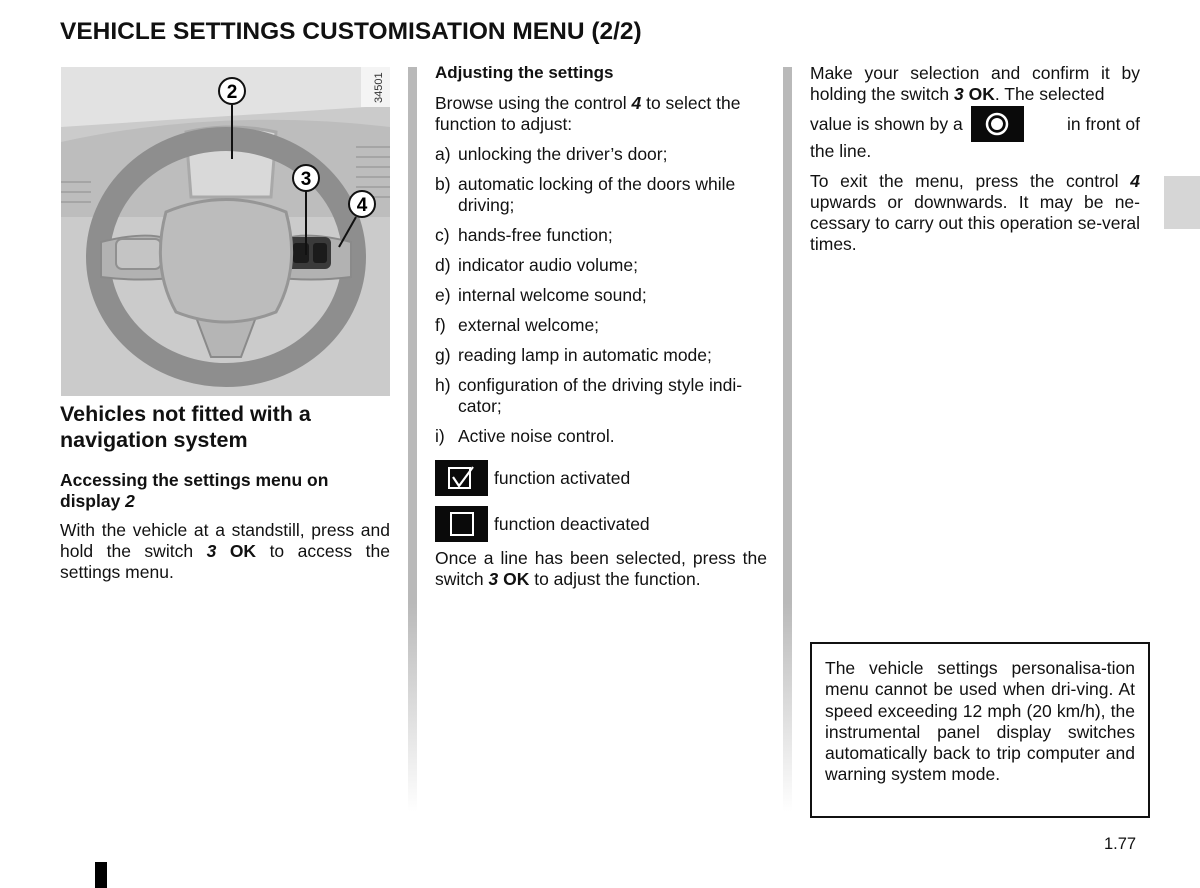  I want to click on list-item: a) unlocking the driver’s door;, so click(551, 154).